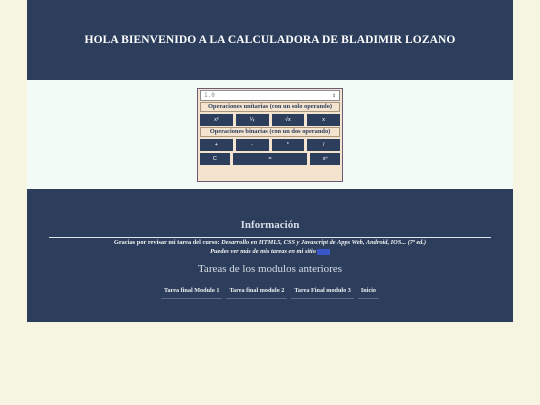 The height and width of the screenshot is (405, 540). What do you see at coordinates (252, 145) in the screenshot?
I see `subtract-button: -` at bounding box center [252, 145].